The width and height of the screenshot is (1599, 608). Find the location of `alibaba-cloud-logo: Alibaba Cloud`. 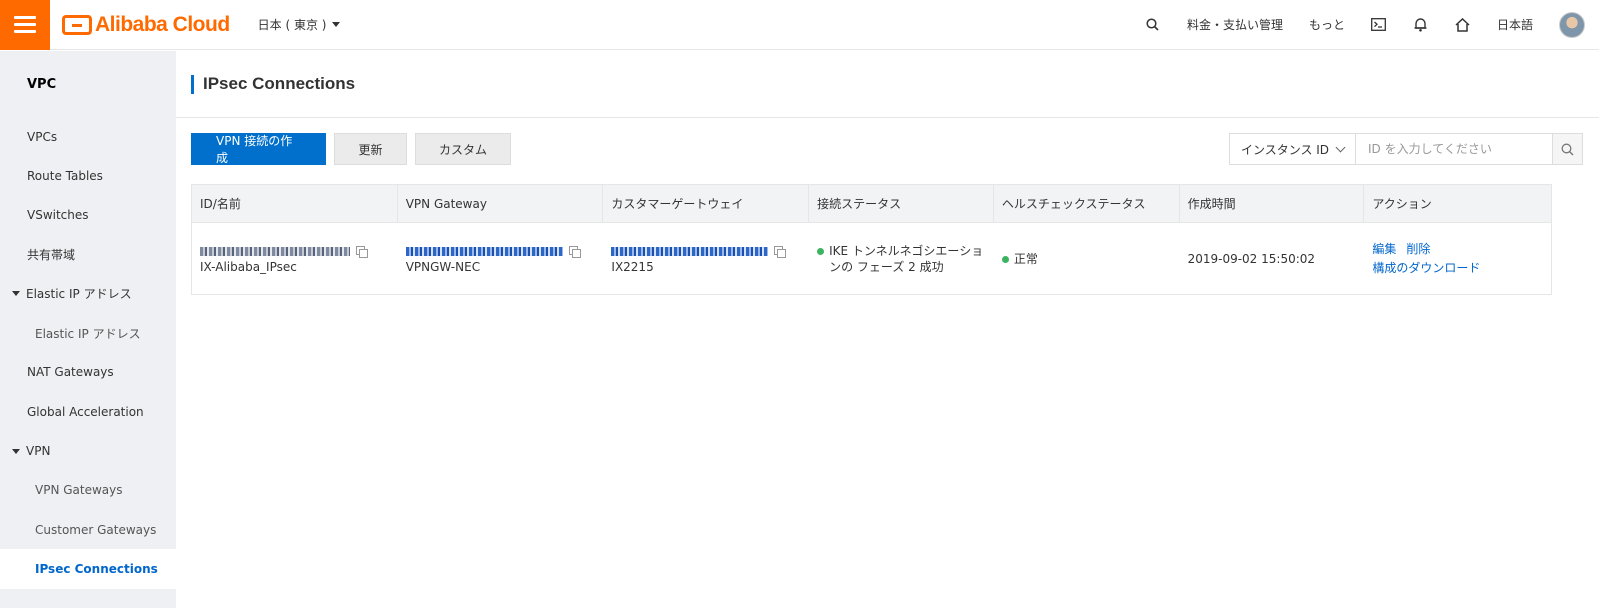

alibaba-cloud-logo: Alibaba Cloud is located at coordinates (146, 25).